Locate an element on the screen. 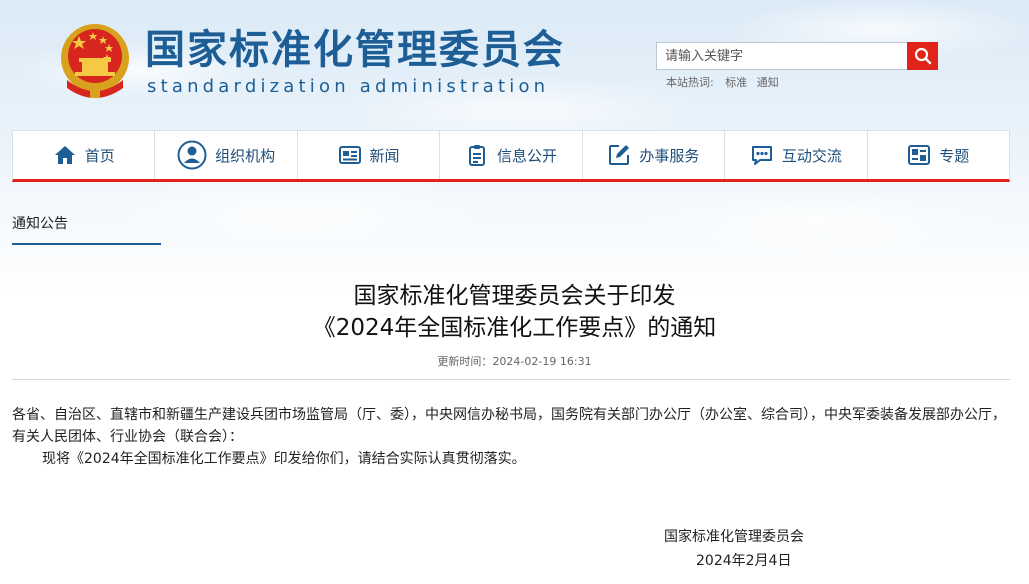  site-subtitle: standardization administration is located at coordinates (348, 86).